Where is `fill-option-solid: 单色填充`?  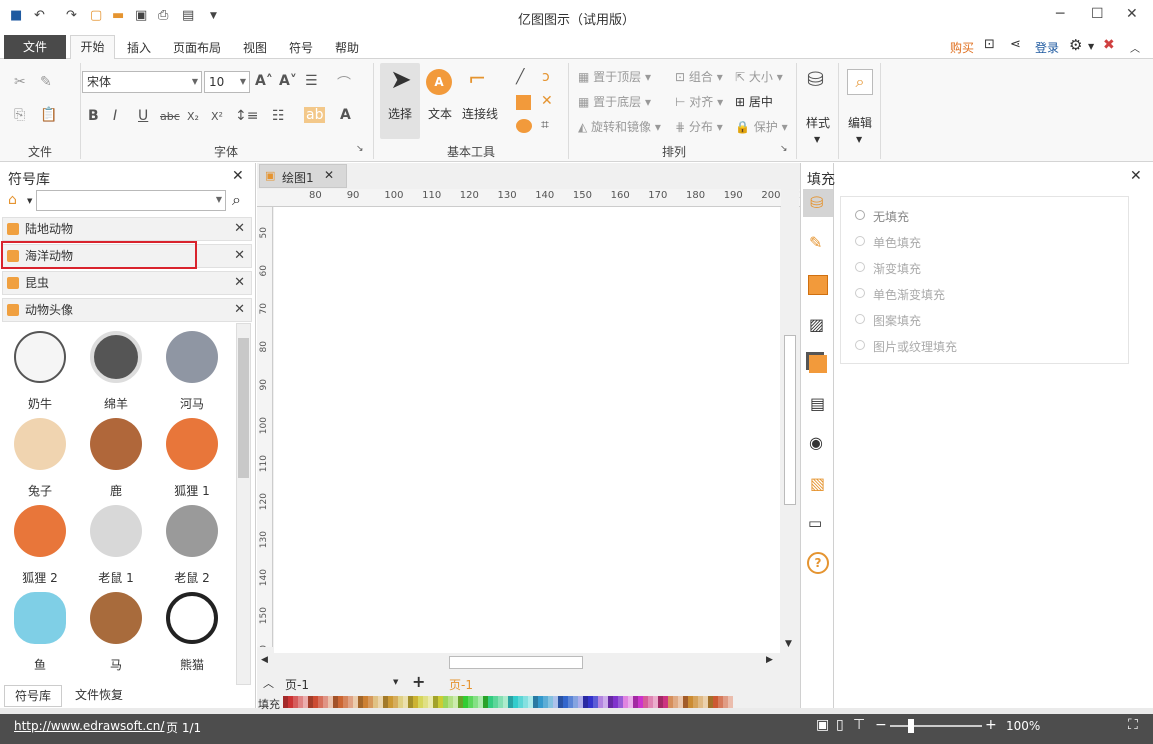
fill-option-solid: 单色填充 is located at coordinates (888, 242).